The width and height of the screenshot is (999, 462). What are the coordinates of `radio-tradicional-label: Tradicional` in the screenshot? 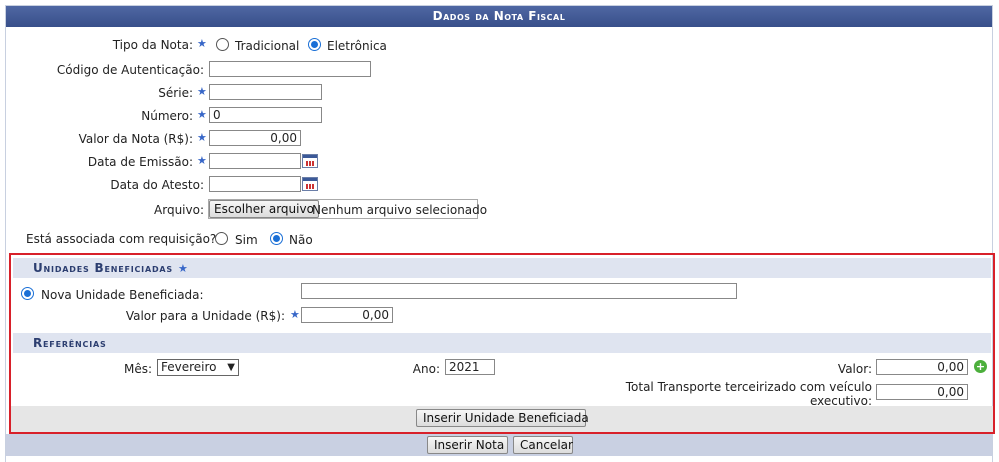 It's located at (267, 46).